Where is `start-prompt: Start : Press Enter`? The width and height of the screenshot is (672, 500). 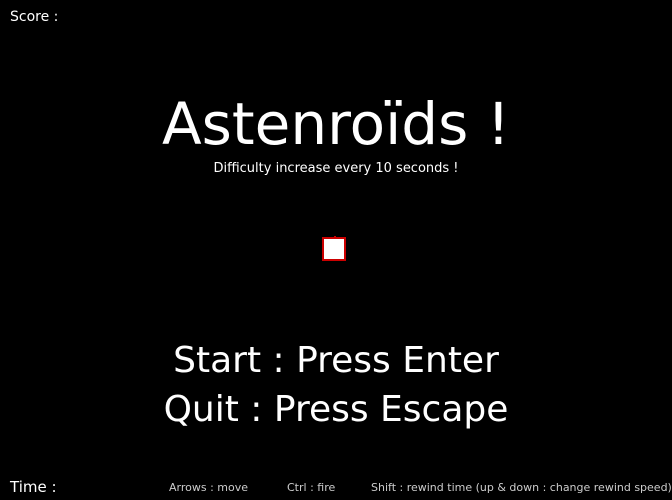
start-prompt: Start : Press Enter is located at coordinates (336, 361).